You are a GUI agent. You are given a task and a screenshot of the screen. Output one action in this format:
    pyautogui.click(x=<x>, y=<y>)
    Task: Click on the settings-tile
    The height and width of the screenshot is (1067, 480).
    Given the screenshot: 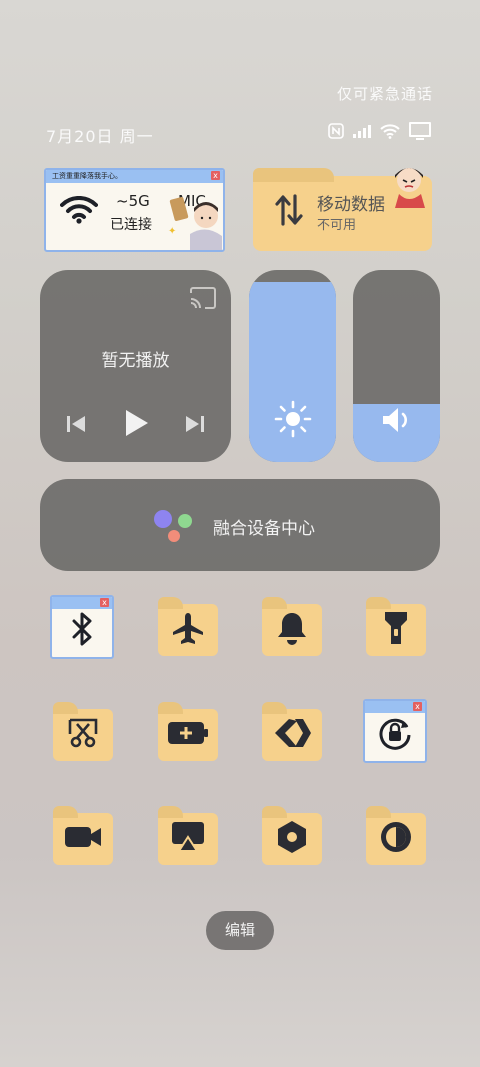 What is the action you would take?
    pyautogui.click(x=292, y=835)
    